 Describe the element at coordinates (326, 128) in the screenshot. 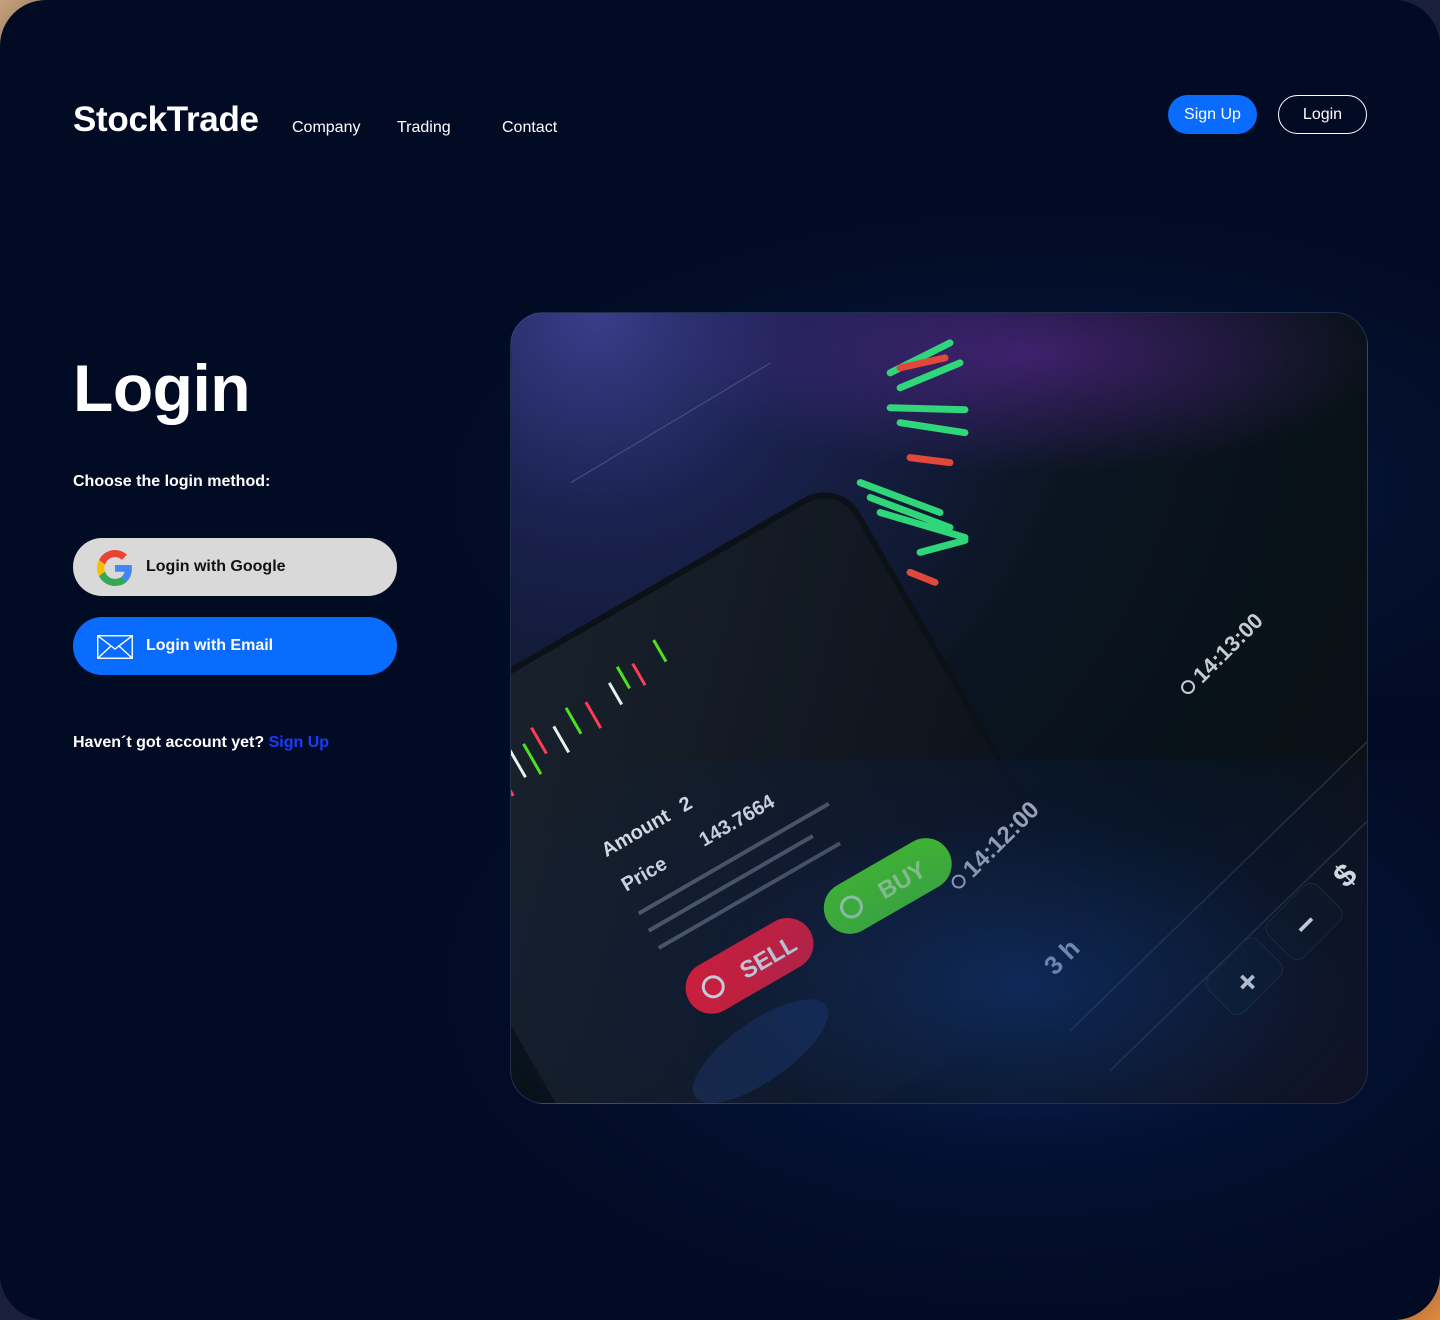

I see `nav-company: Company` at that location.